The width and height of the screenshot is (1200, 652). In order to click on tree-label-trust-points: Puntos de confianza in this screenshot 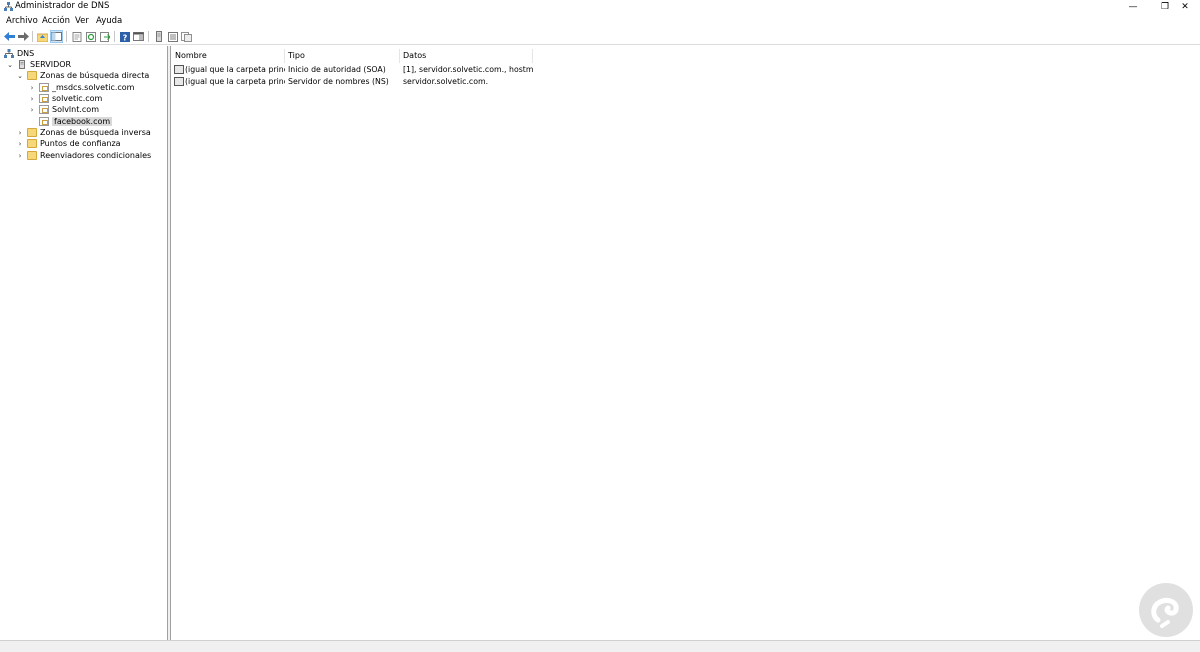, I will do `click(80, 143)`.